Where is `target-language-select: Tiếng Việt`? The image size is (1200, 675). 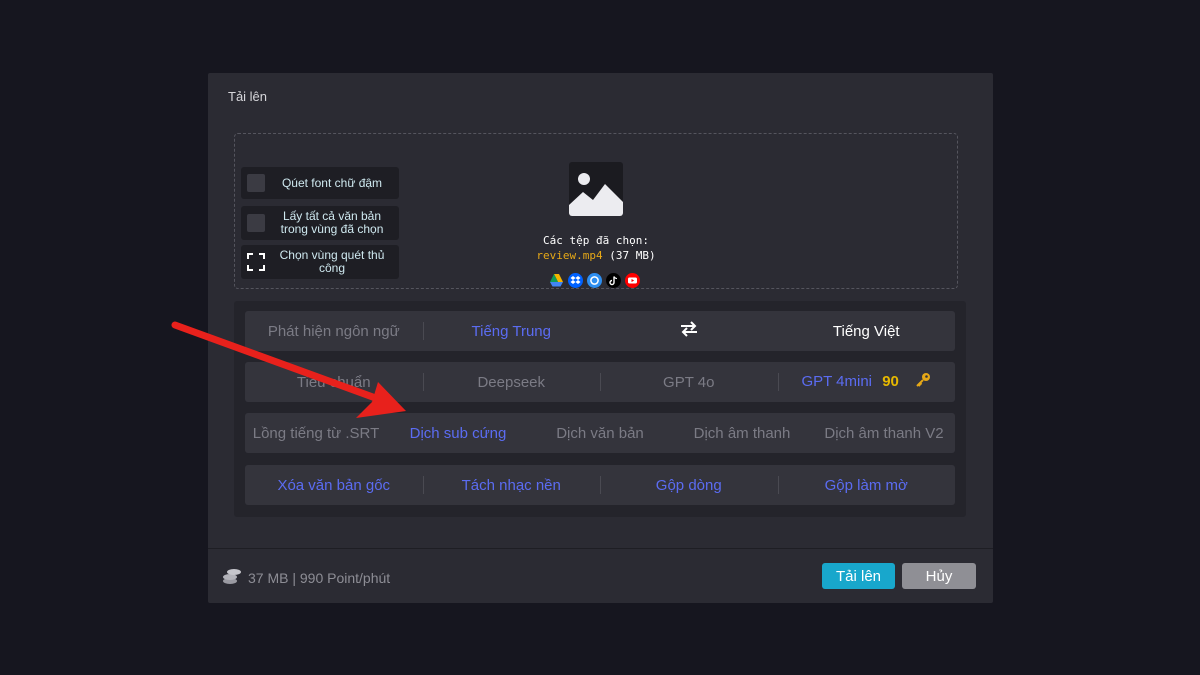
target-language-select: Tiếng Việt is located at coordinates (867, 331).